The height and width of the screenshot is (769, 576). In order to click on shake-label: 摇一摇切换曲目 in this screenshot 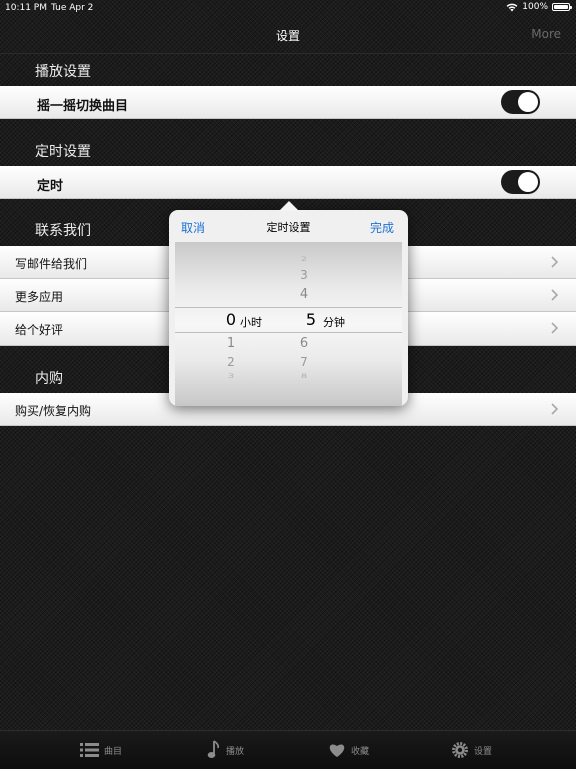, I will do `click(83, 106)`.